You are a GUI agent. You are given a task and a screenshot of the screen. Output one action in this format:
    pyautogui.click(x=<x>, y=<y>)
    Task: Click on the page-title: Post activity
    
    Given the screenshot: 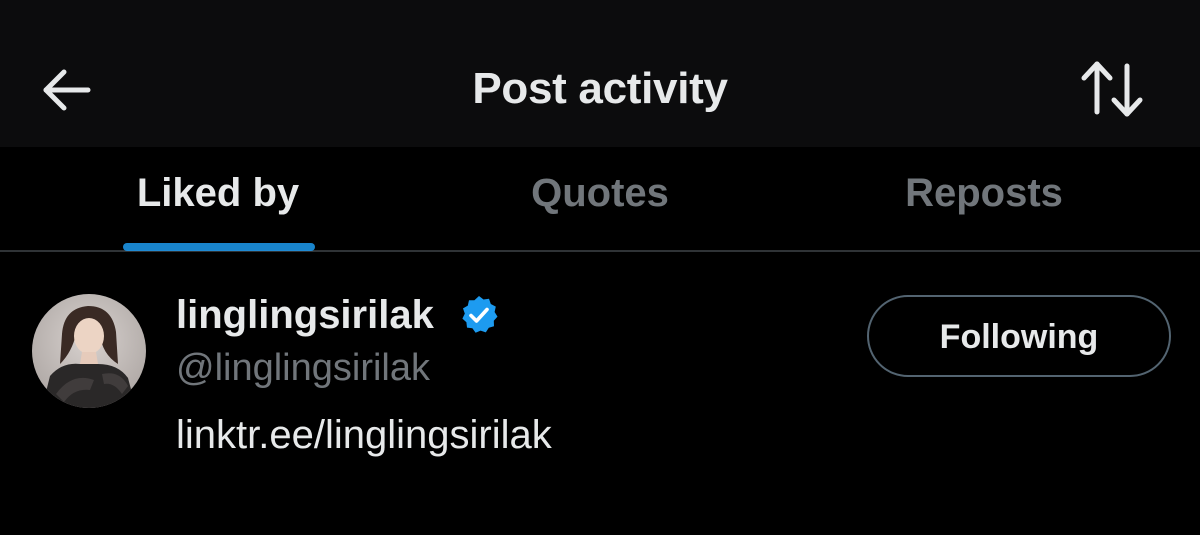 What is the action you would take?
    pyautogui.click(x=600, y=88)
    